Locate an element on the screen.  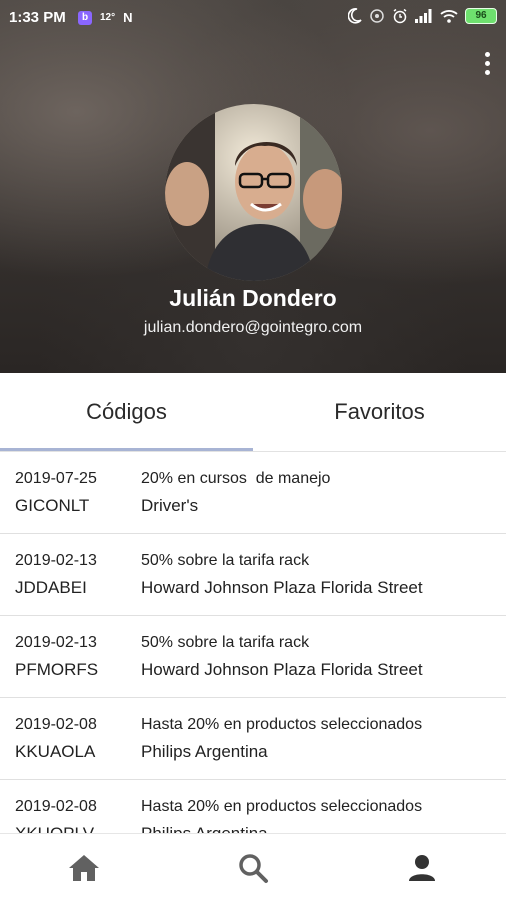
item-code: JDDABEI is located at coordinates (51, 587).